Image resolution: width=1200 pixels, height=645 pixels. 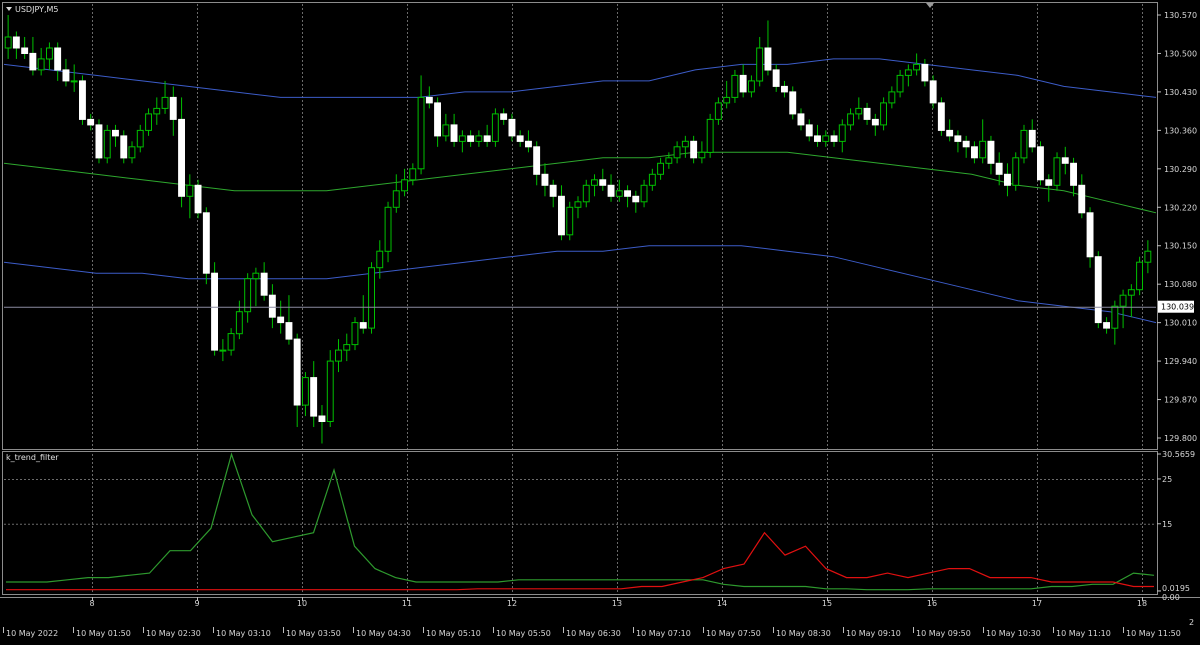 I want to click on indicator-tick-label: 30.5659, so click(x=1178, y=454).